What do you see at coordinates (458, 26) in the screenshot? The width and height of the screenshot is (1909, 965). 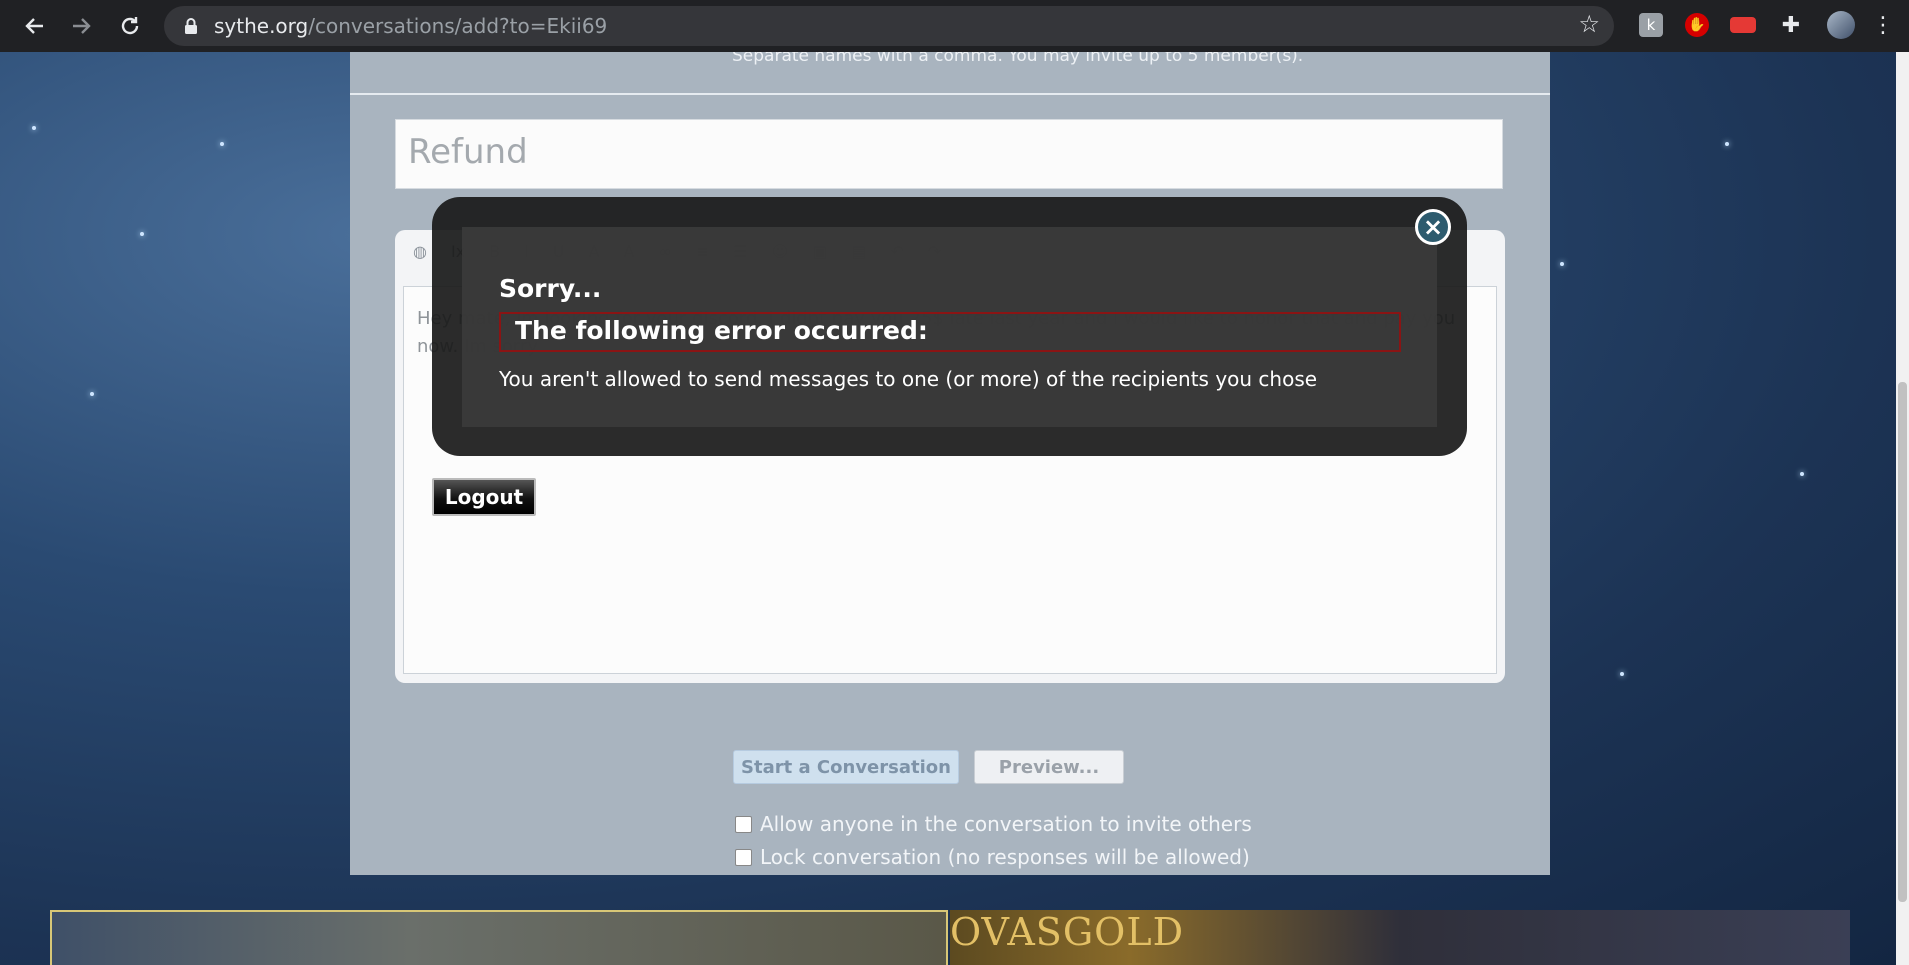 I see `url-path: /conversations/add?to=Ekii69` at bounding box center [458, 26].